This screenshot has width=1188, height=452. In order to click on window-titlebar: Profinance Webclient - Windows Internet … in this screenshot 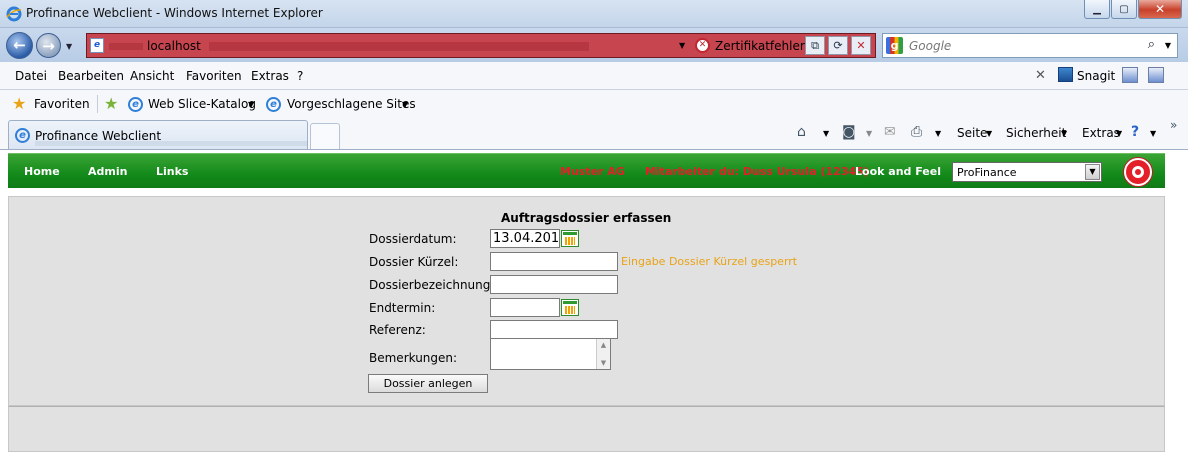, I will do `click(594, 14)`.